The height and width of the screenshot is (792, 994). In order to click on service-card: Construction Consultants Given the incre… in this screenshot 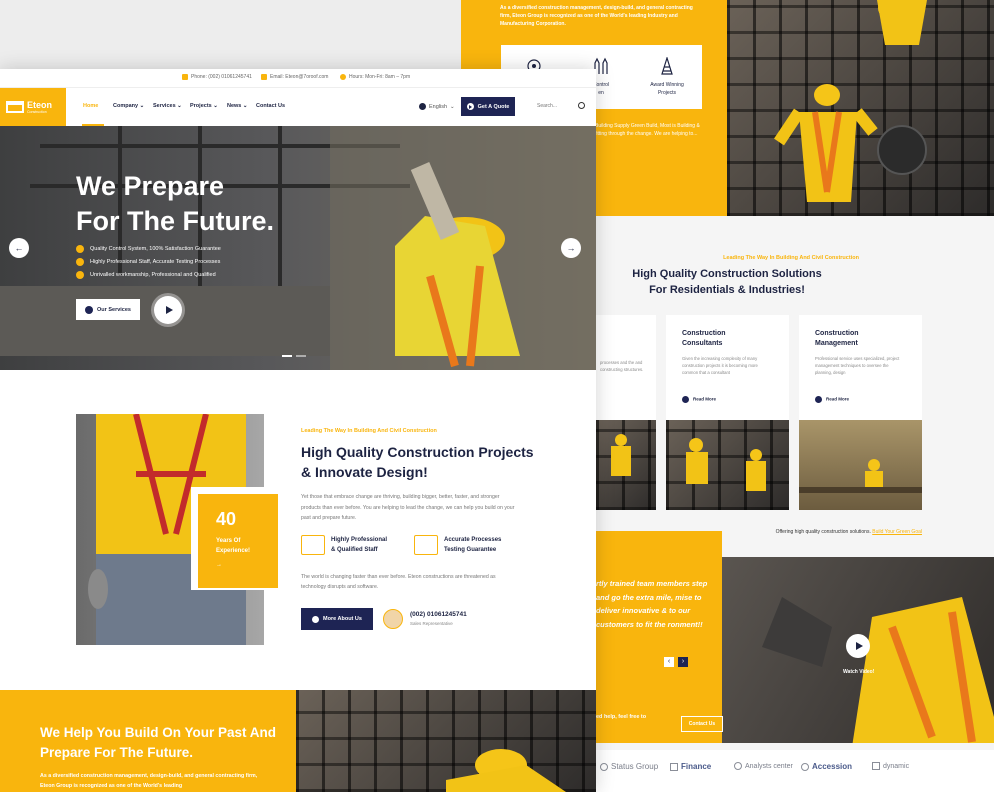, I will do `click(727, 367)`.